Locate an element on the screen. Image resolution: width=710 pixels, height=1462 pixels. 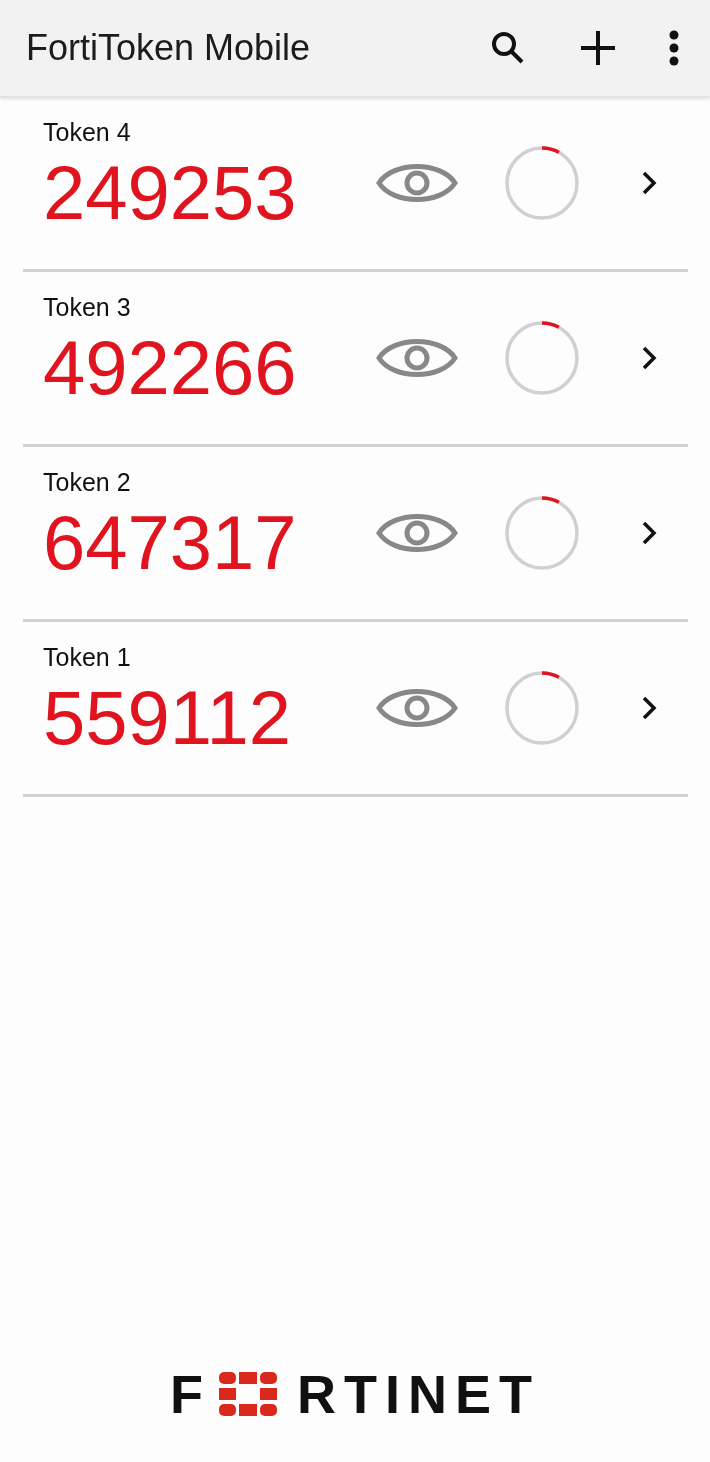
token-name: Token 2 is located at coordinates (87, 482).